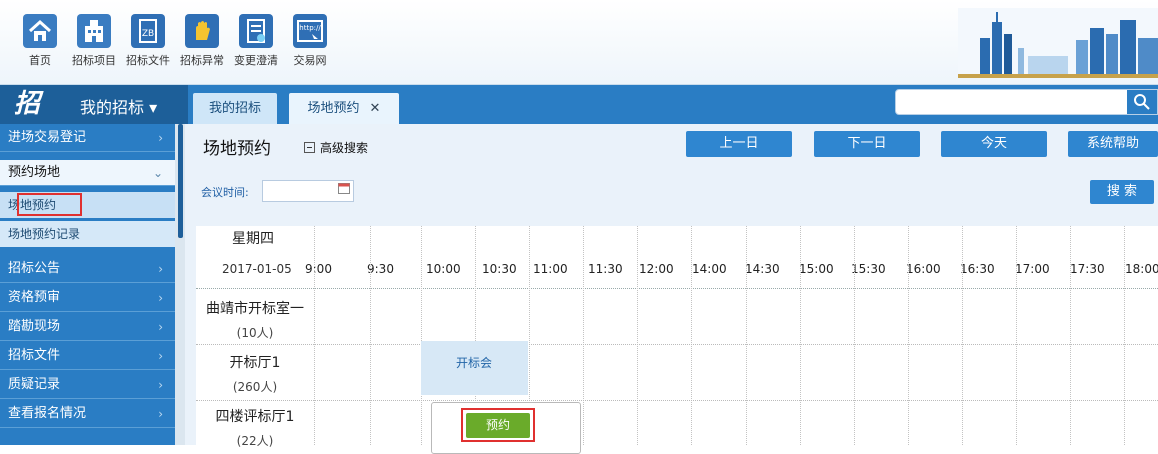 Image resolution: width=1158 pixels, height=454 pixels. Describe the element at coordinates (375, 108) in the screenshot. I see `close-icon: ✕` at that location.